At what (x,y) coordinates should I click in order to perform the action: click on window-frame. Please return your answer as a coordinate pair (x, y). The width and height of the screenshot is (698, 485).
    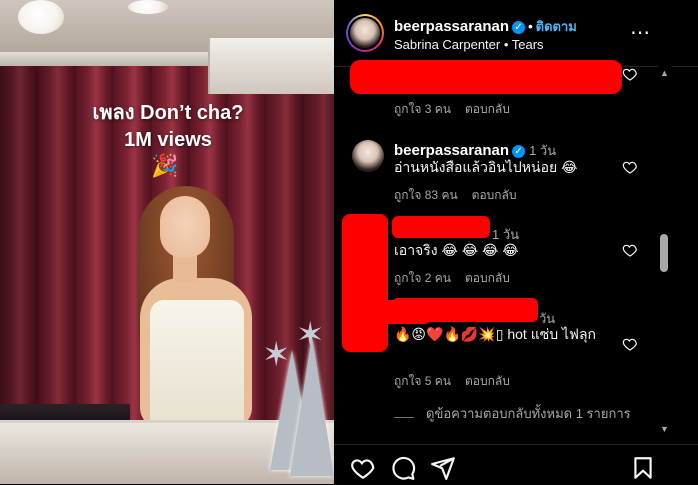
    Looking at the image, I should click on (271, 66).